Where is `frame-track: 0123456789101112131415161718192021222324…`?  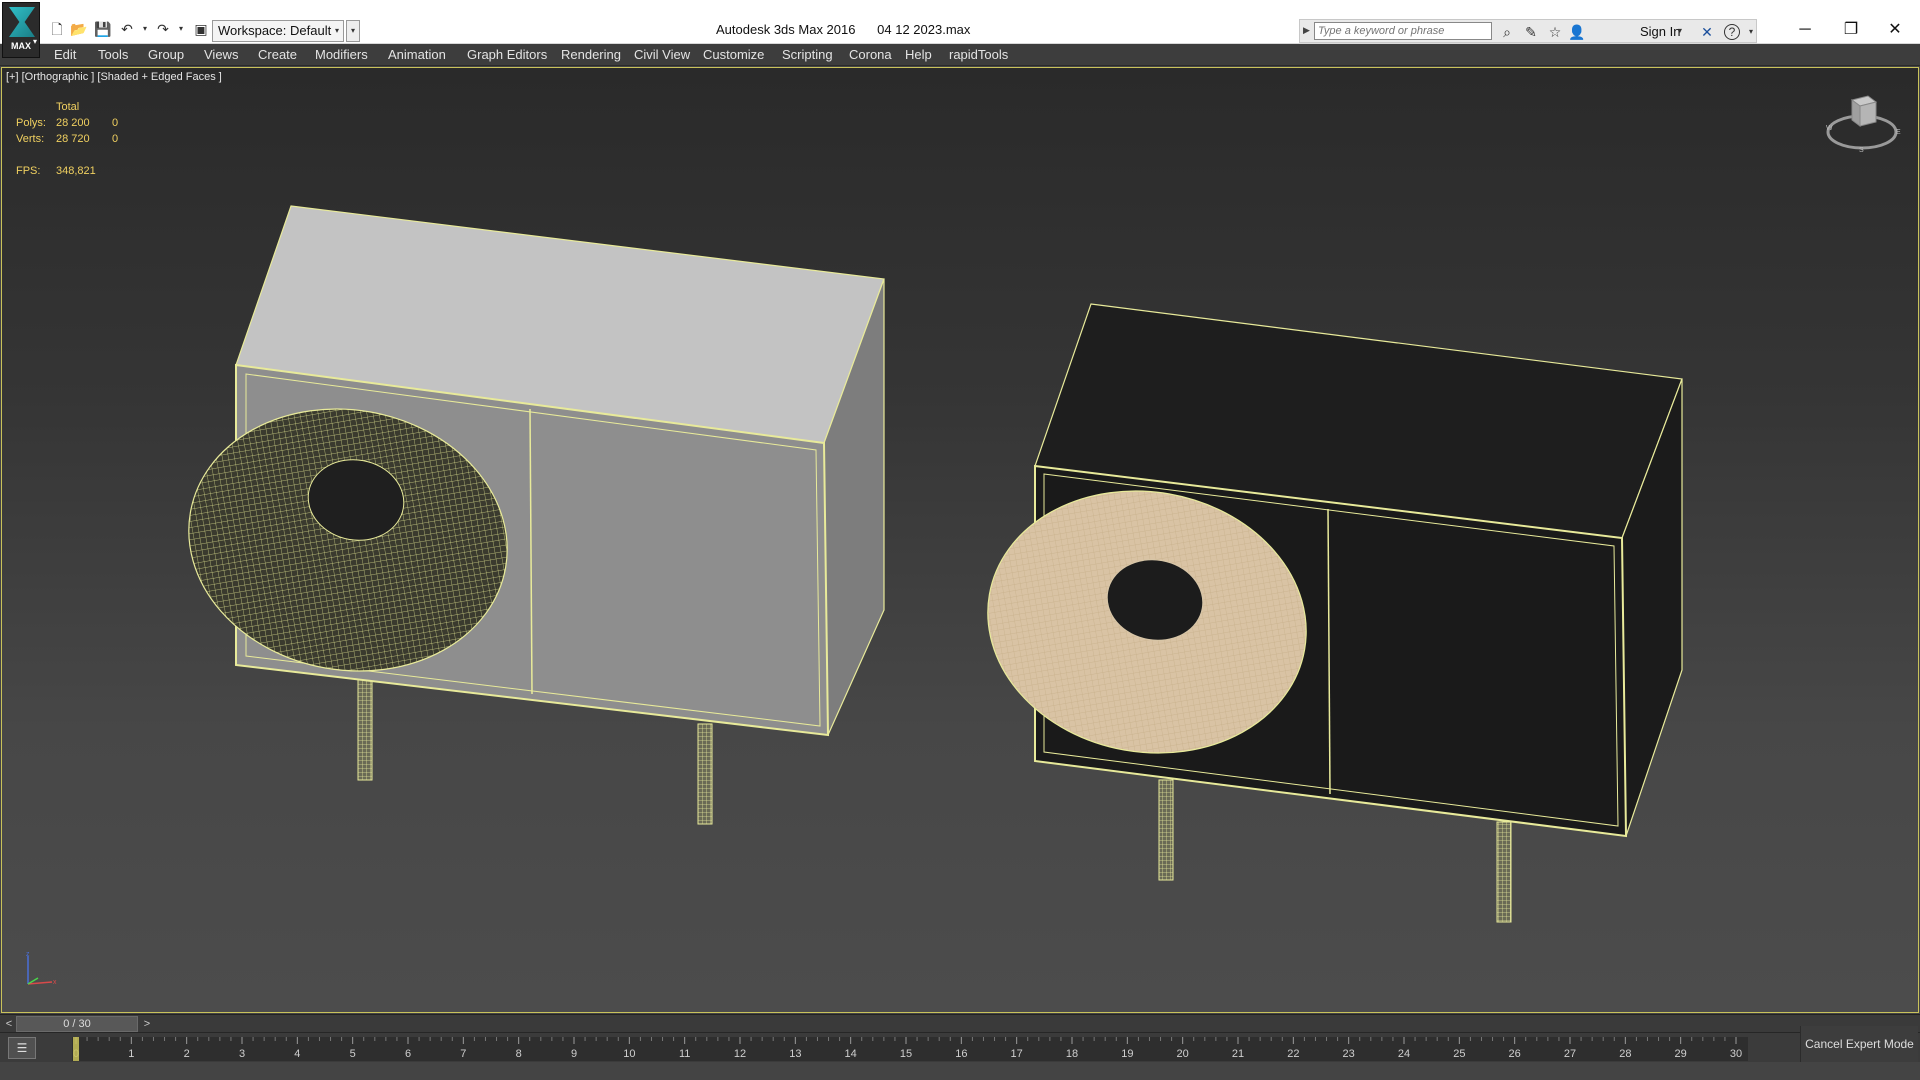 frame-track: 0123456789101112131415161718192021222324… is located at coordinates (910, 1049).